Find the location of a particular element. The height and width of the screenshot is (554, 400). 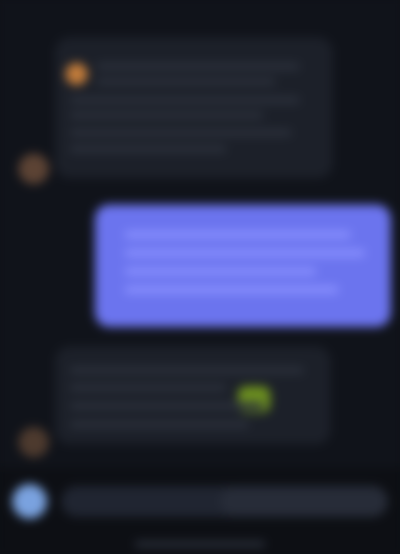

bottom-handle is located at coordinates (200, 544).